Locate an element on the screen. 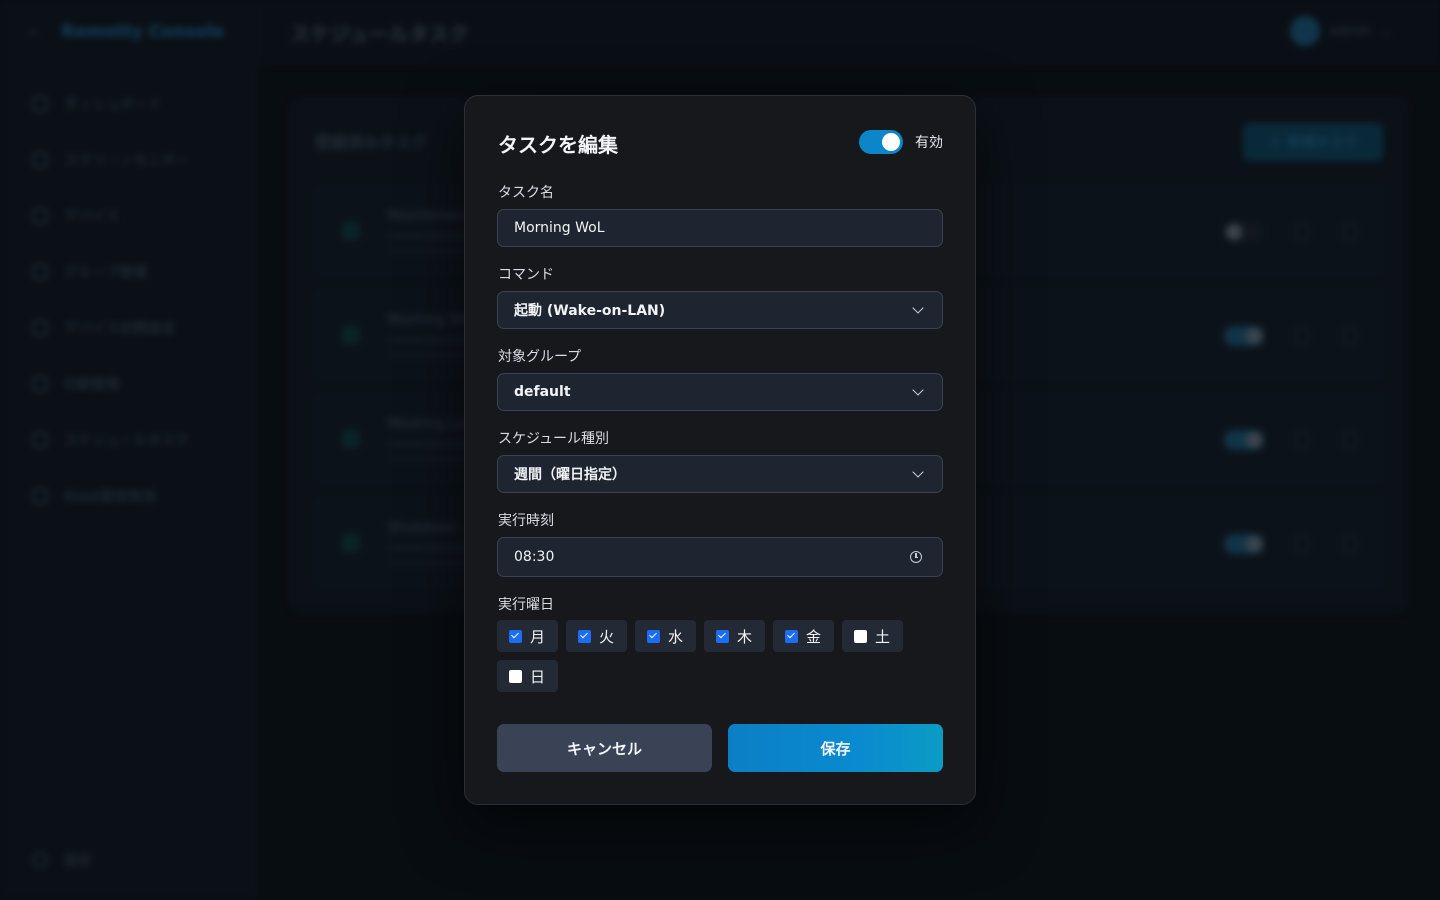  cancel-button: キャンセル is located at coordinates (604, 748).